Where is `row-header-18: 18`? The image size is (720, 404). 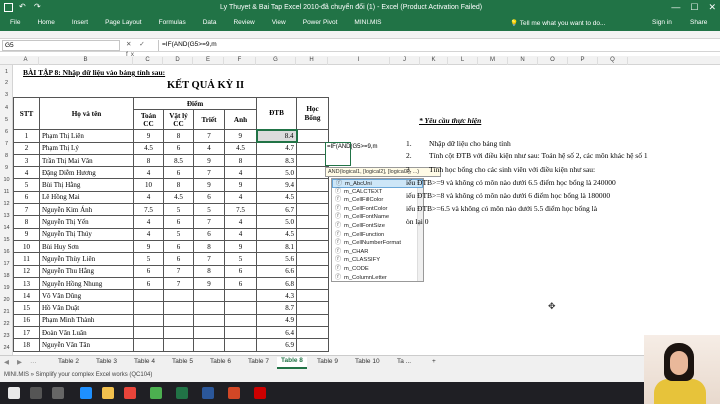 row-header-18: 18 is located at coordinates (6, 276).